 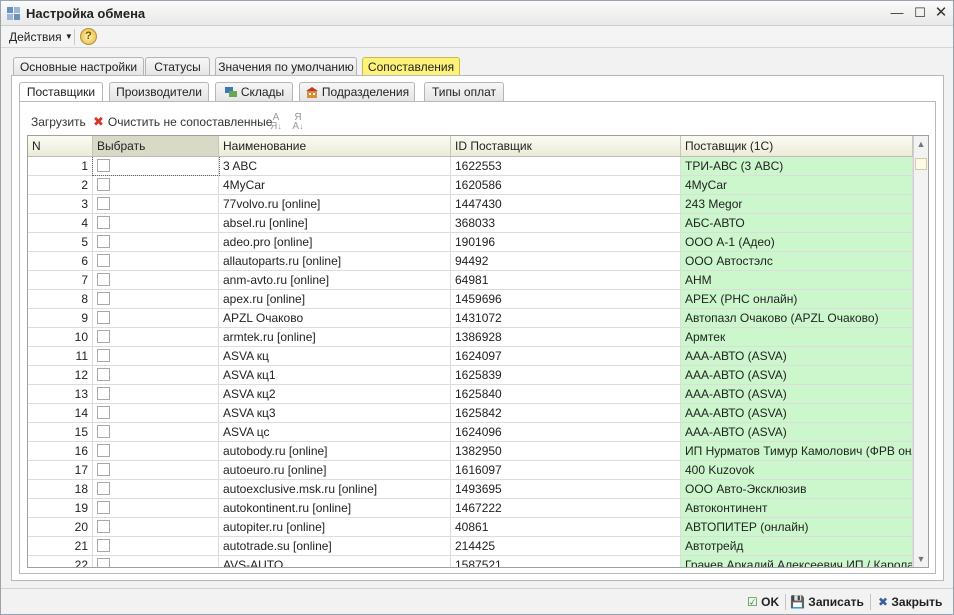 I want to click on tab-departments: Подразделения, so click(x=357, y=92).